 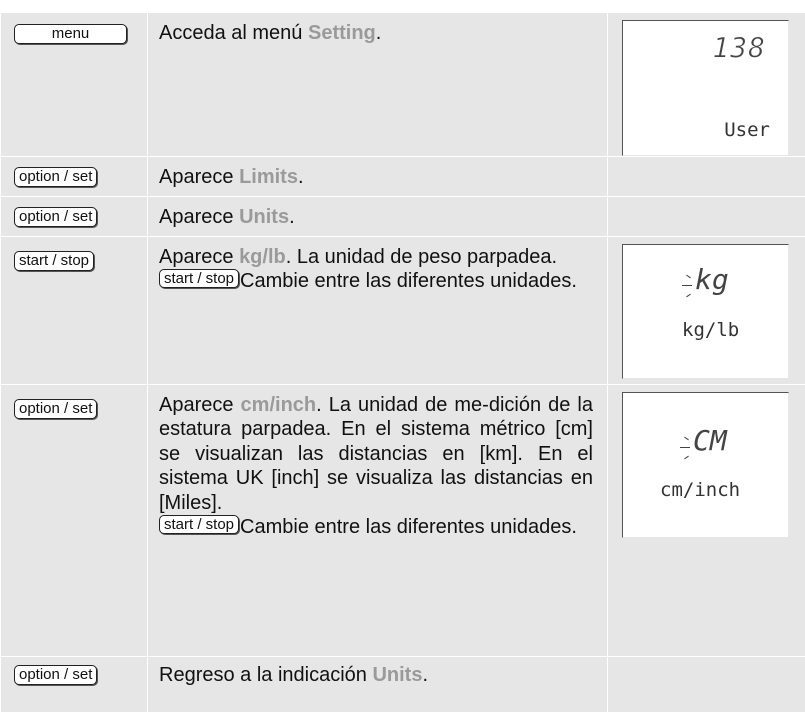 I want to click on lcd-display: CM cm/inch, so click(x=705, y=465).